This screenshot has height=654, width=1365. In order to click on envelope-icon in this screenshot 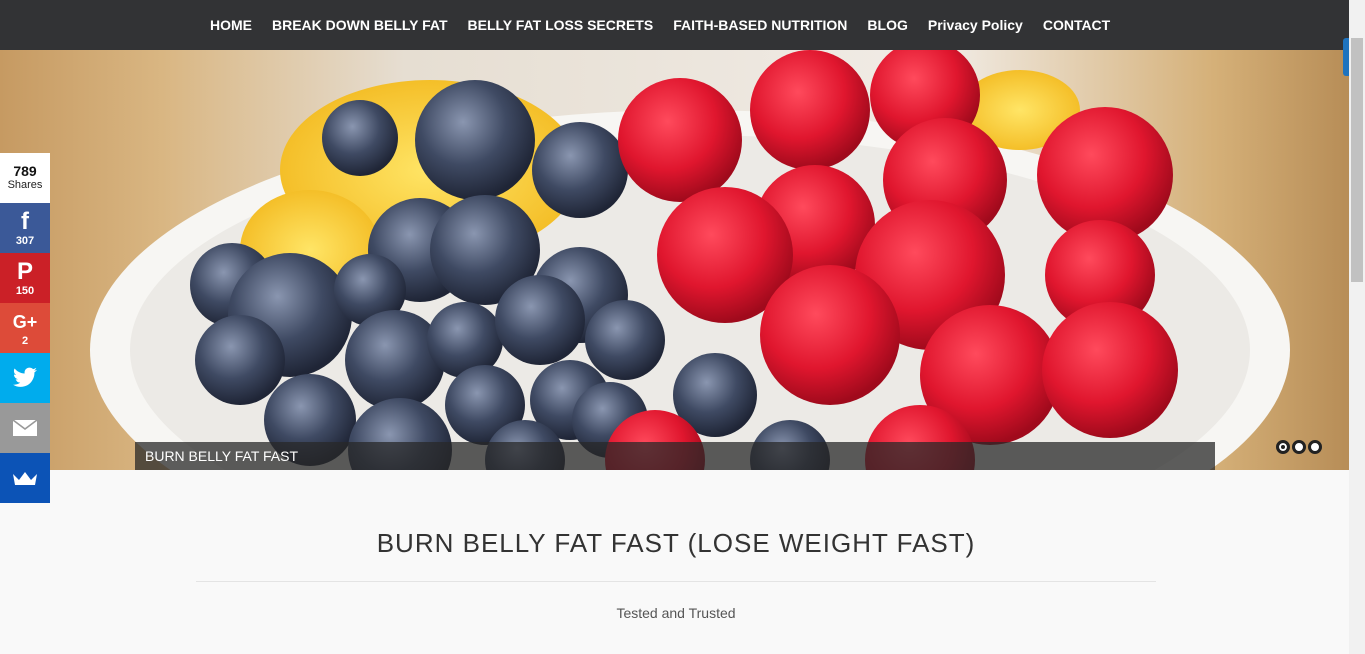, I will do `click(25, 427)`.